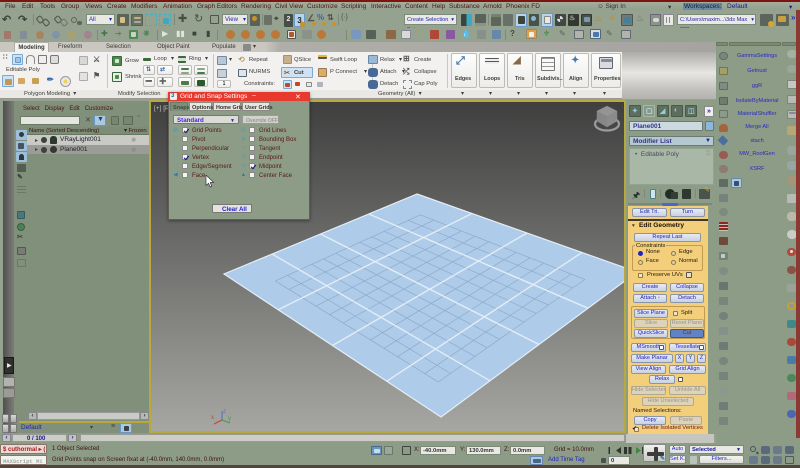 This screenshot has width=800, height=468. I want to click on svg-text: z, so click(224, 412).